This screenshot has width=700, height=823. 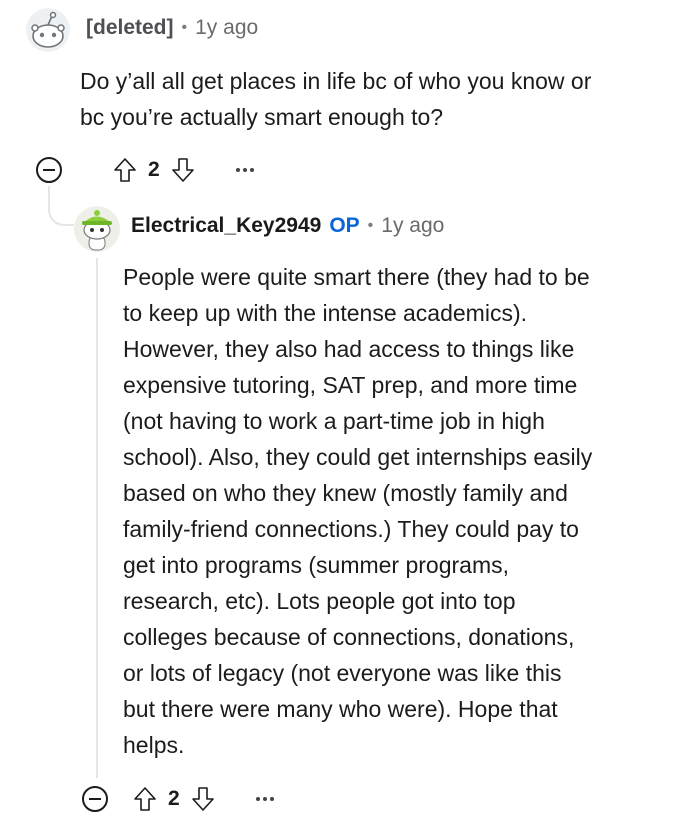 I want to click on op-avatar, so click(x=97, y=229).